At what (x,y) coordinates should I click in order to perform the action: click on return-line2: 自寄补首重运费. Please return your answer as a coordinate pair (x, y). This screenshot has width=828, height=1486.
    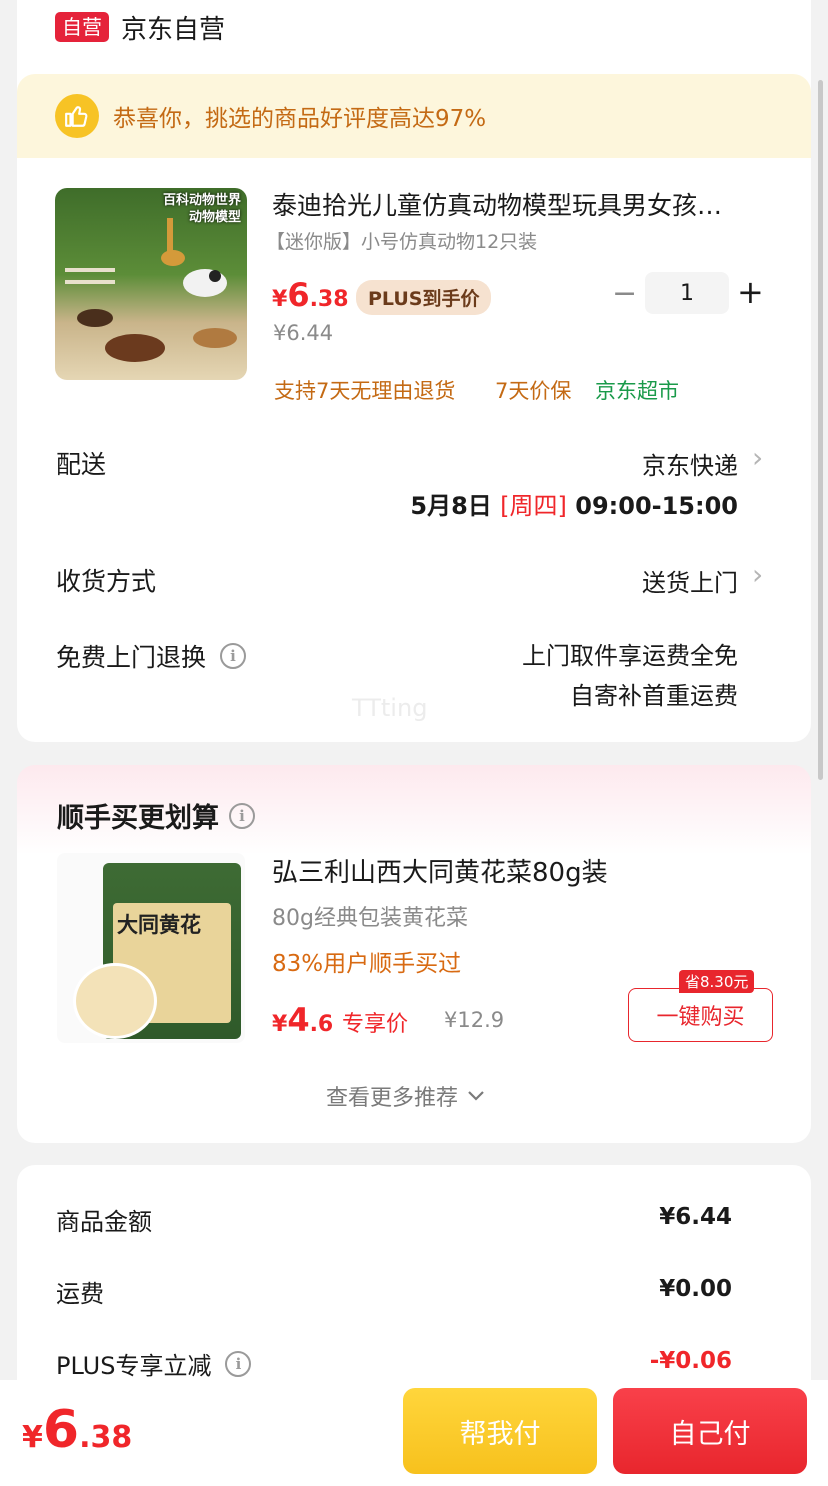
    Looking at the image, I should click on (654, 696).